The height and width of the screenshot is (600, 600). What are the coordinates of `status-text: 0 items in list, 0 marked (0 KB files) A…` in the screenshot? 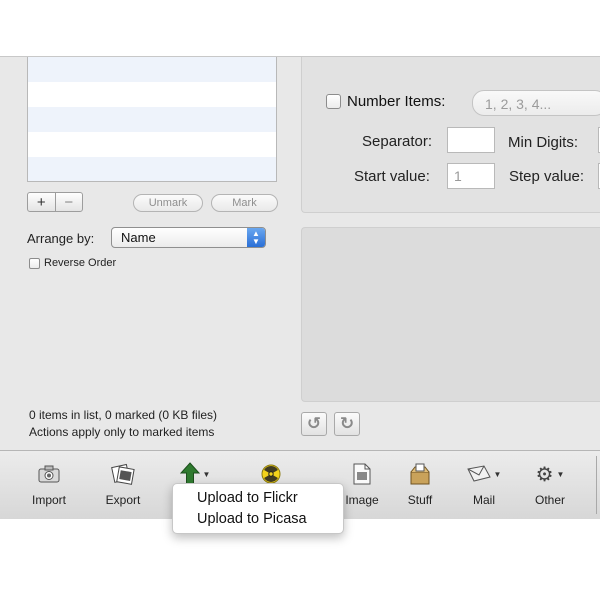 It's located at (123, 424).